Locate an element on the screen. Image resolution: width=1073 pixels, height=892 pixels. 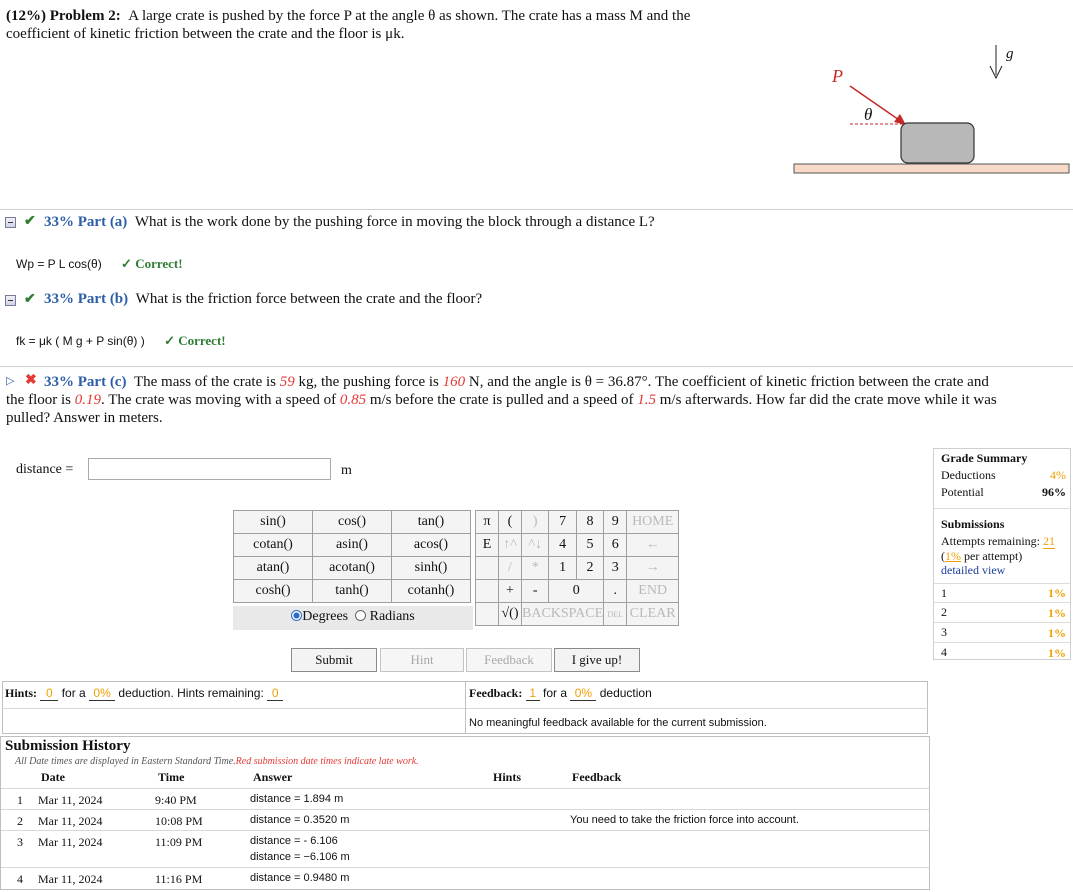
degrees-radio is located at coordinates (297, 615).